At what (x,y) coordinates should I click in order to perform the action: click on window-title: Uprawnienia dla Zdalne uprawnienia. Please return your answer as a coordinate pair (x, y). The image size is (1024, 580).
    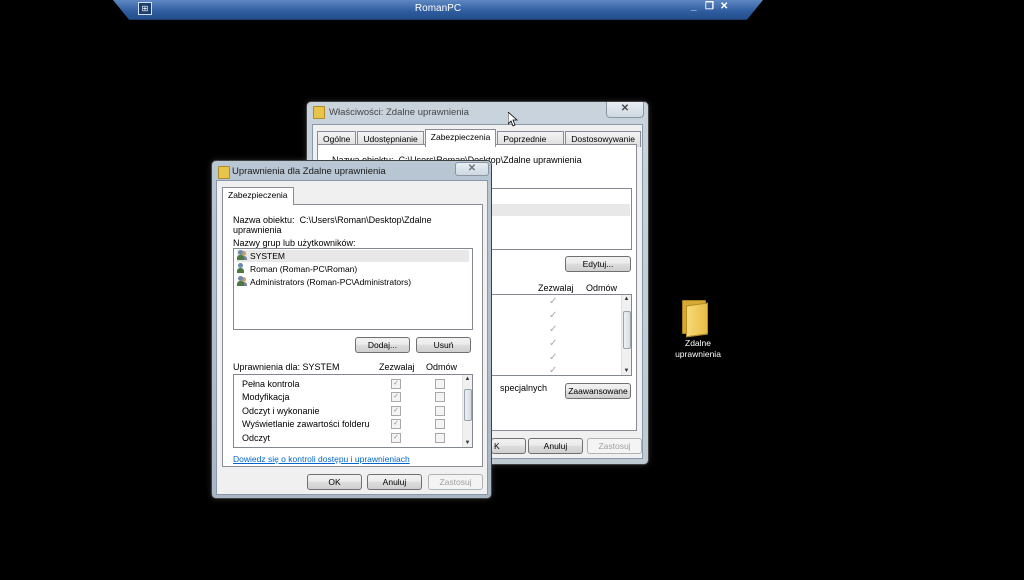
    Looking at the image, I should click on (309, 171).